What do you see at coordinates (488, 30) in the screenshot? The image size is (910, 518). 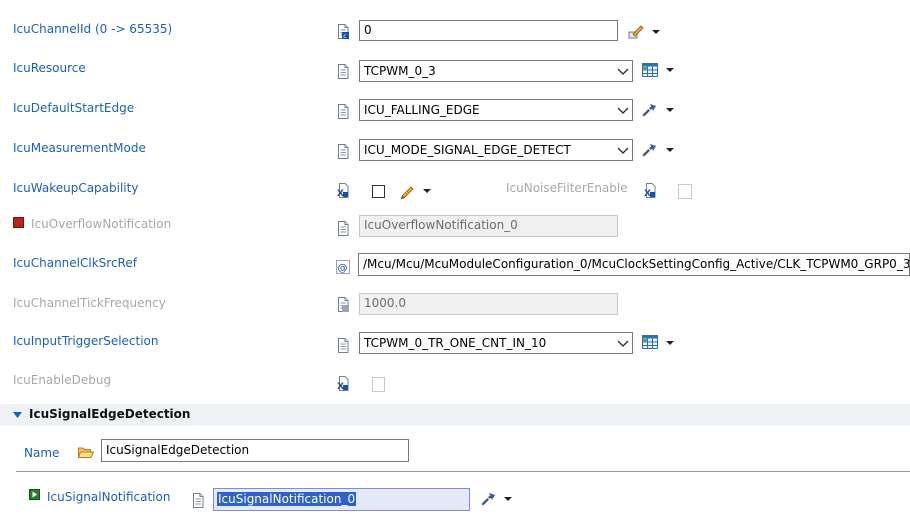 I see `icu-channel-id-input: 0` at bounding box center [488, 30].